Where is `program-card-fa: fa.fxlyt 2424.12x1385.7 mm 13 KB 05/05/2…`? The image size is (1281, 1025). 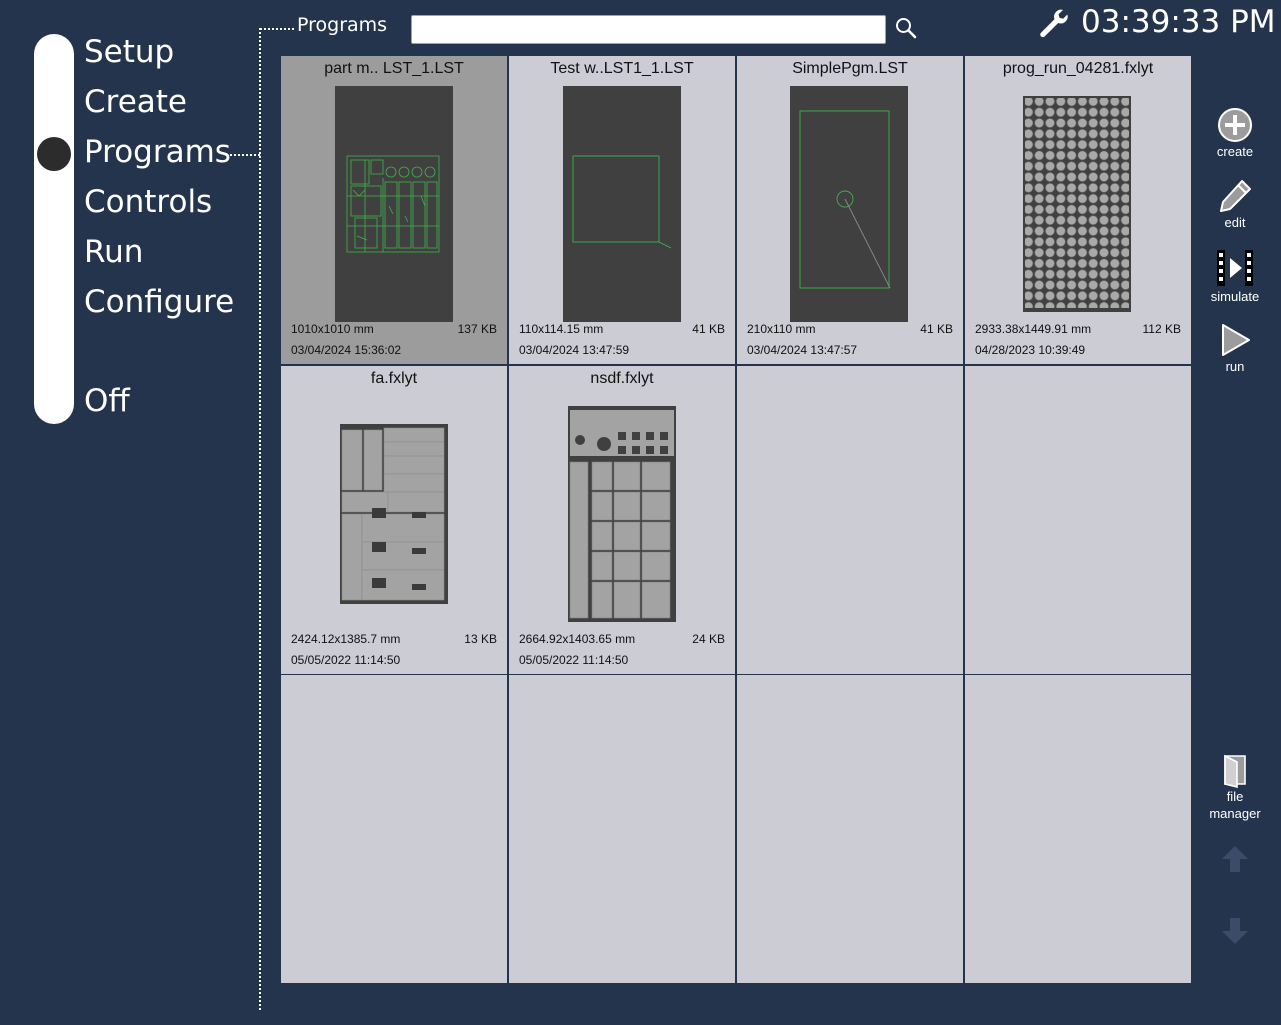 program-card-fa: fa.fxlyt 2424.12x1385.7 mm 13 KB 05/05/2… is located at coordinates (394, 520).